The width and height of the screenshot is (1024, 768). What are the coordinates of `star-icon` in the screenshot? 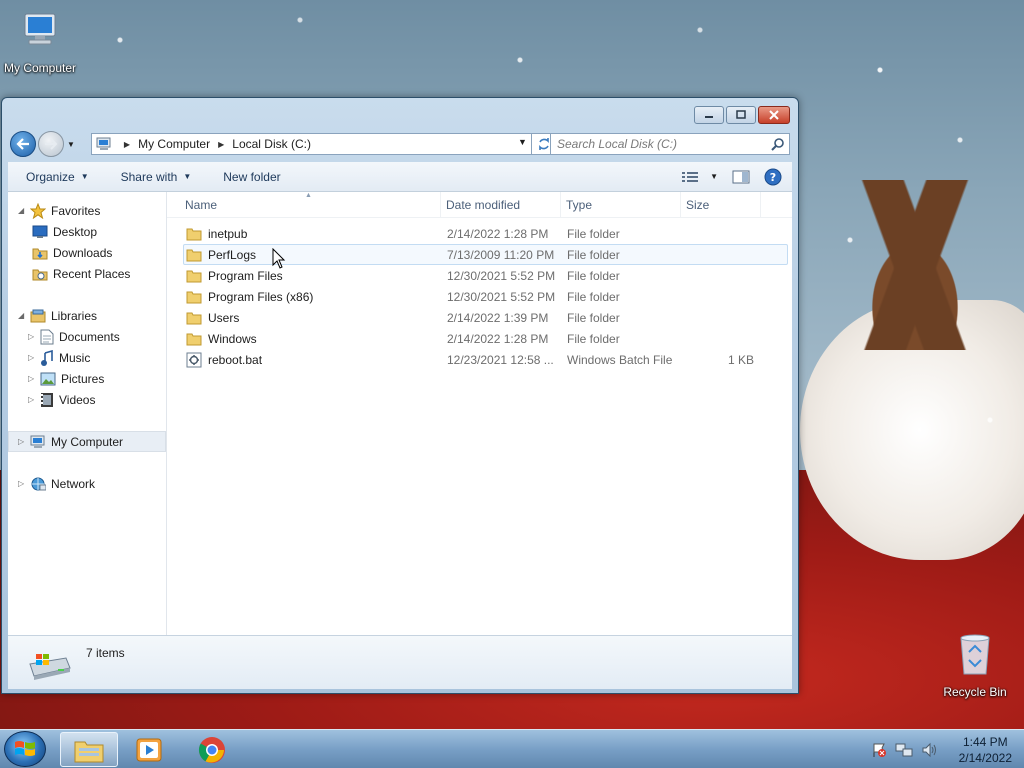 It's located at (38, 210).